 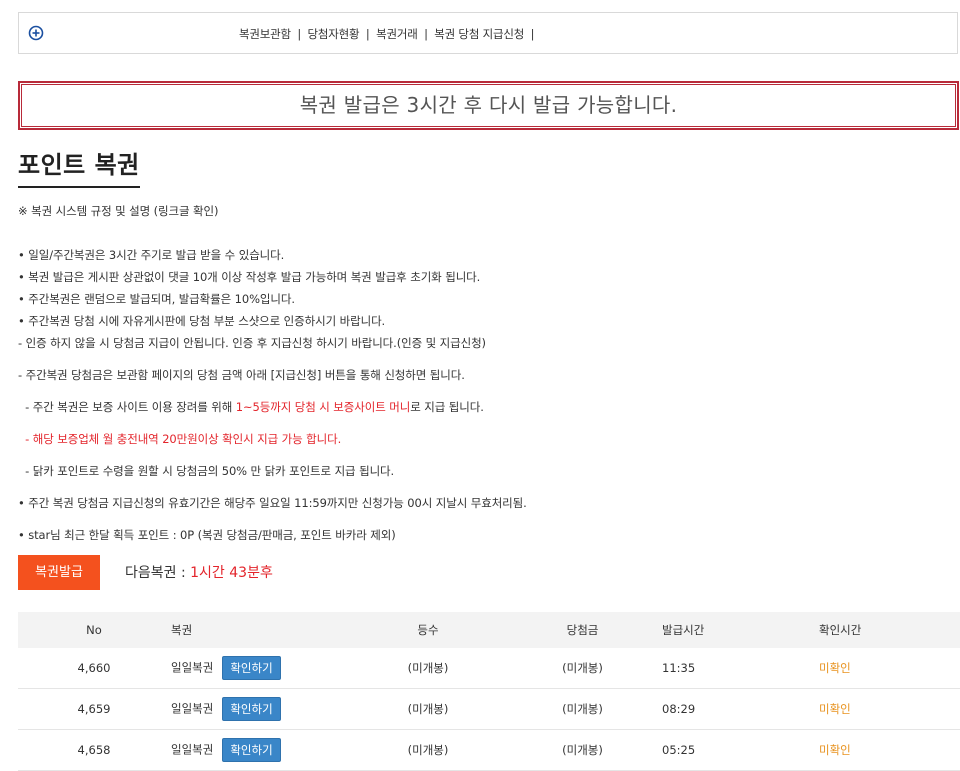 What do you see at coordinates (118, 211) in the screenshot?
I see `rules-header-link: ※ 복권 시스템 규정 및 설명 (링크글 확인)` at bounding box center [118, 211].